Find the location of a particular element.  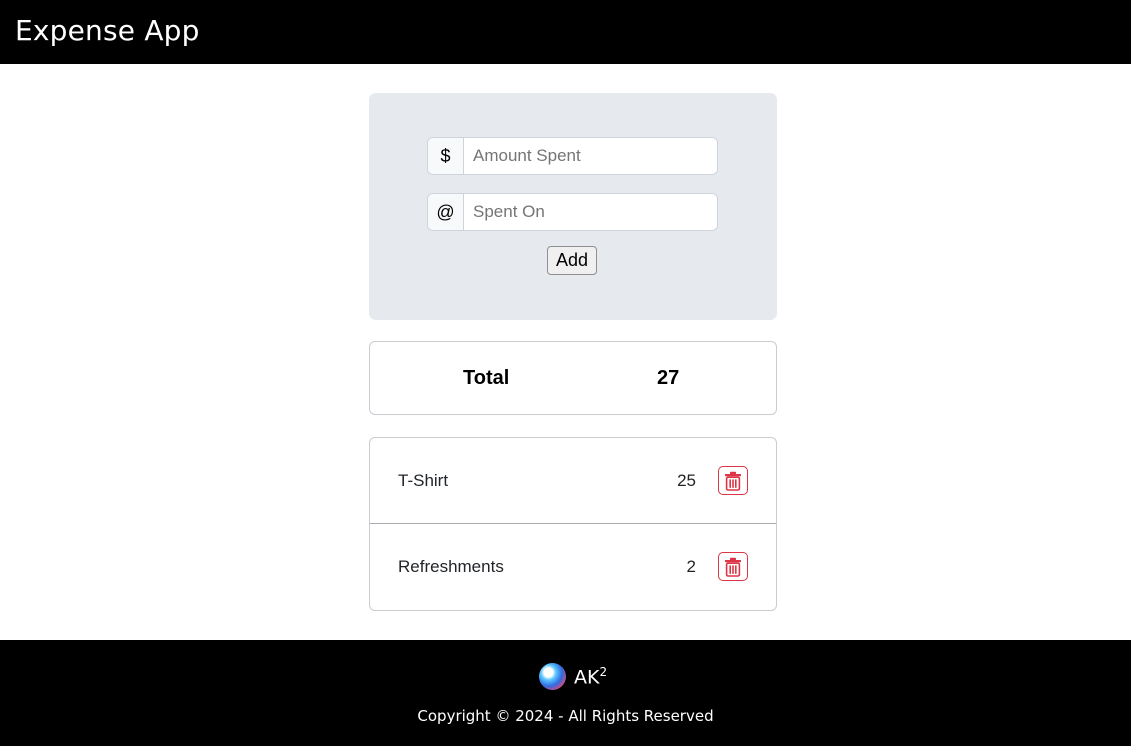

total-label: Total is located at coordinates (486, 378).